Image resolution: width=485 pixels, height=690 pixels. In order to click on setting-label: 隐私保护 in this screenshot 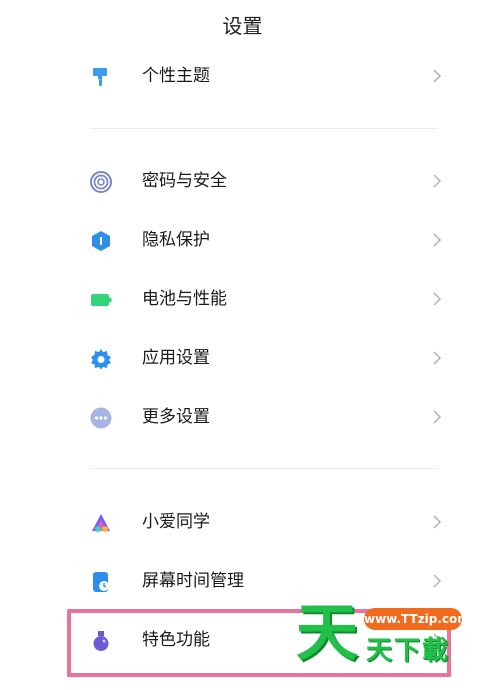, I will do `click(176, 240)`.